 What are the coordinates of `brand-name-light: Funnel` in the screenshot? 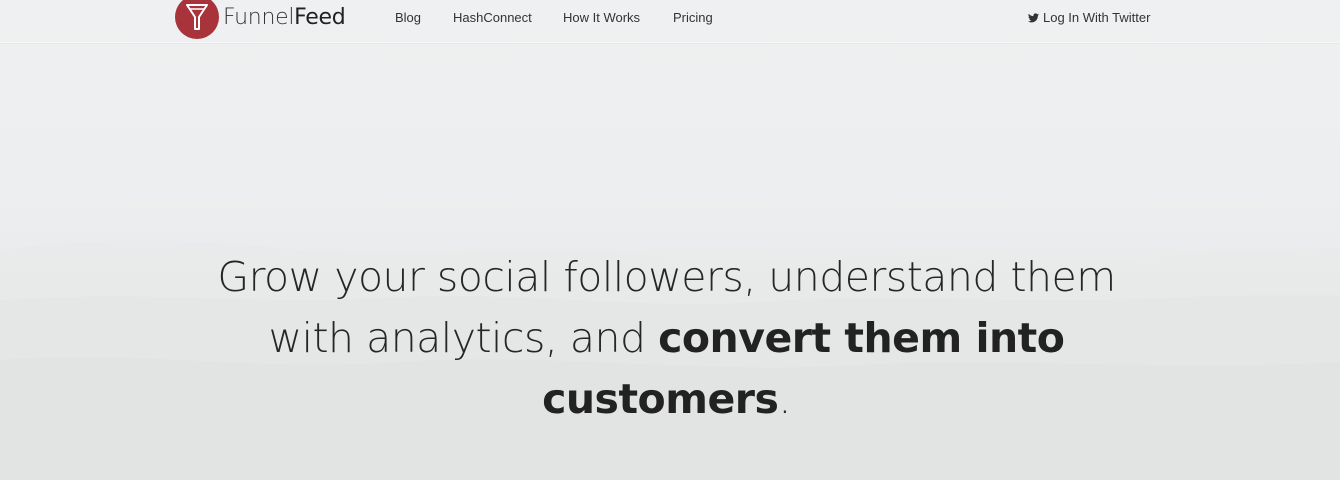 It's located at (259, 17).